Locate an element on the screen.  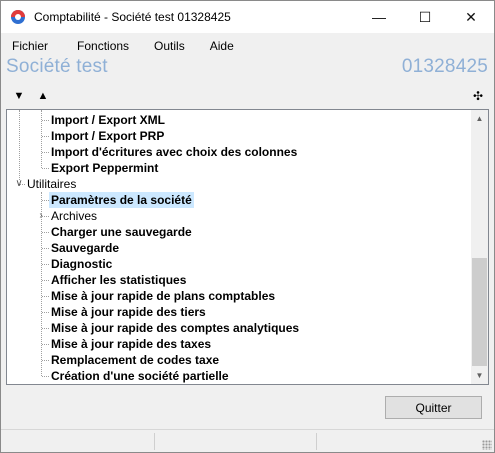
tree-item: Afficher les statistiques is located at coordinates (237, 280).